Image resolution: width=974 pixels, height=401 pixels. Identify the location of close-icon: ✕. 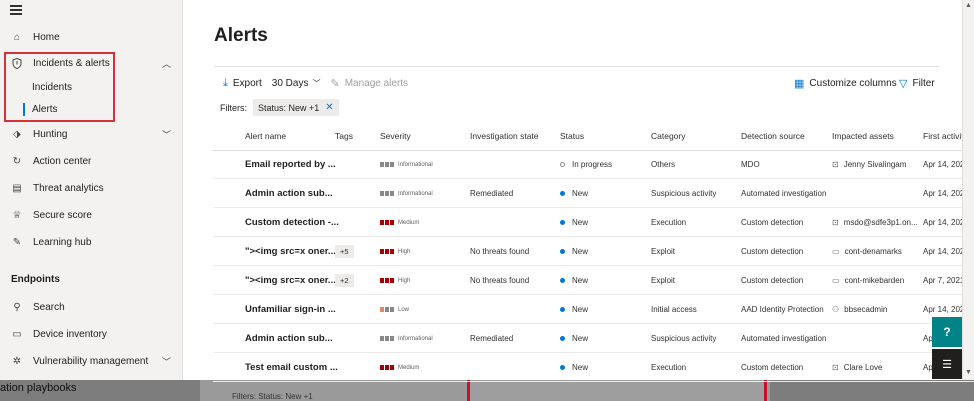
(329, 107).